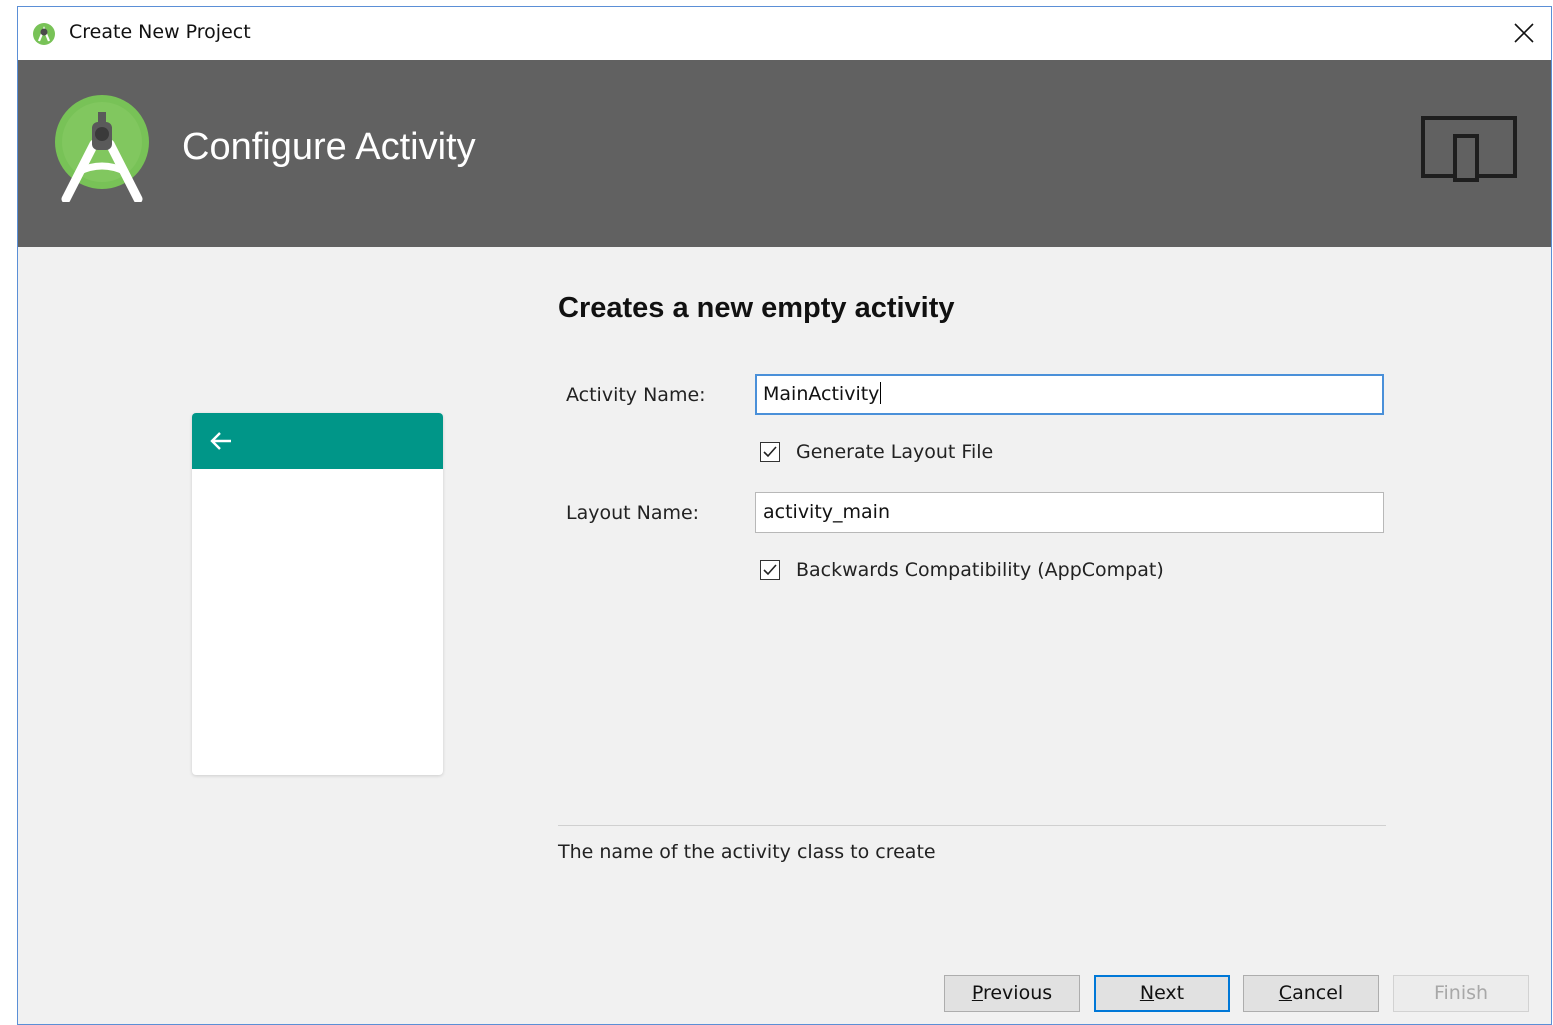 This screenshot has height=1025, width=1553. What do you see at coordinates (636, 395) in the screenshot?
I see `activity-name-label: Activity Name:` at bounding box center [636, 395].